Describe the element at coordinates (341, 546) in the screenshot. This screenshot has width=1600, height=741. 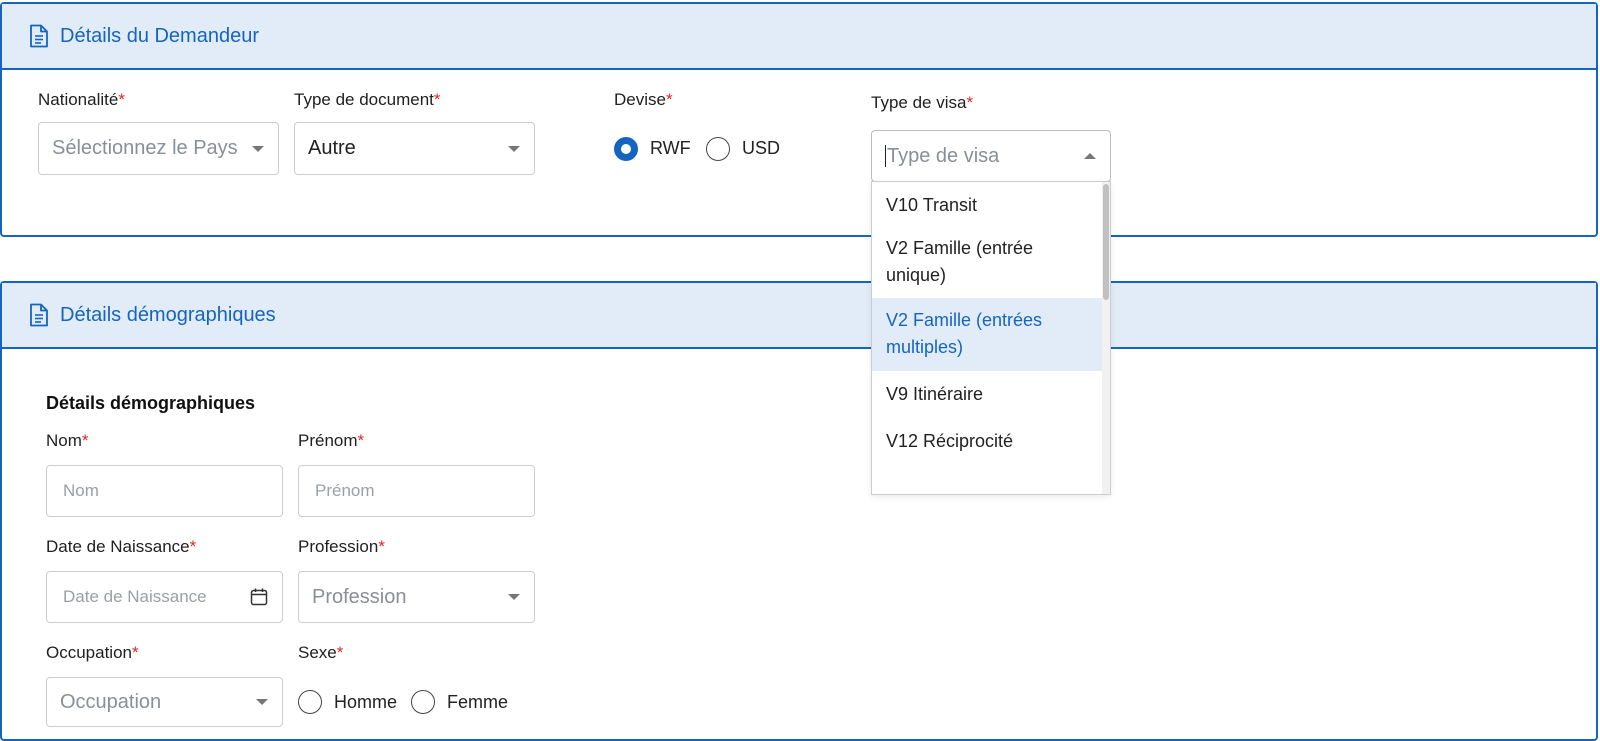
I see `profession-label: Profession*` at that location.